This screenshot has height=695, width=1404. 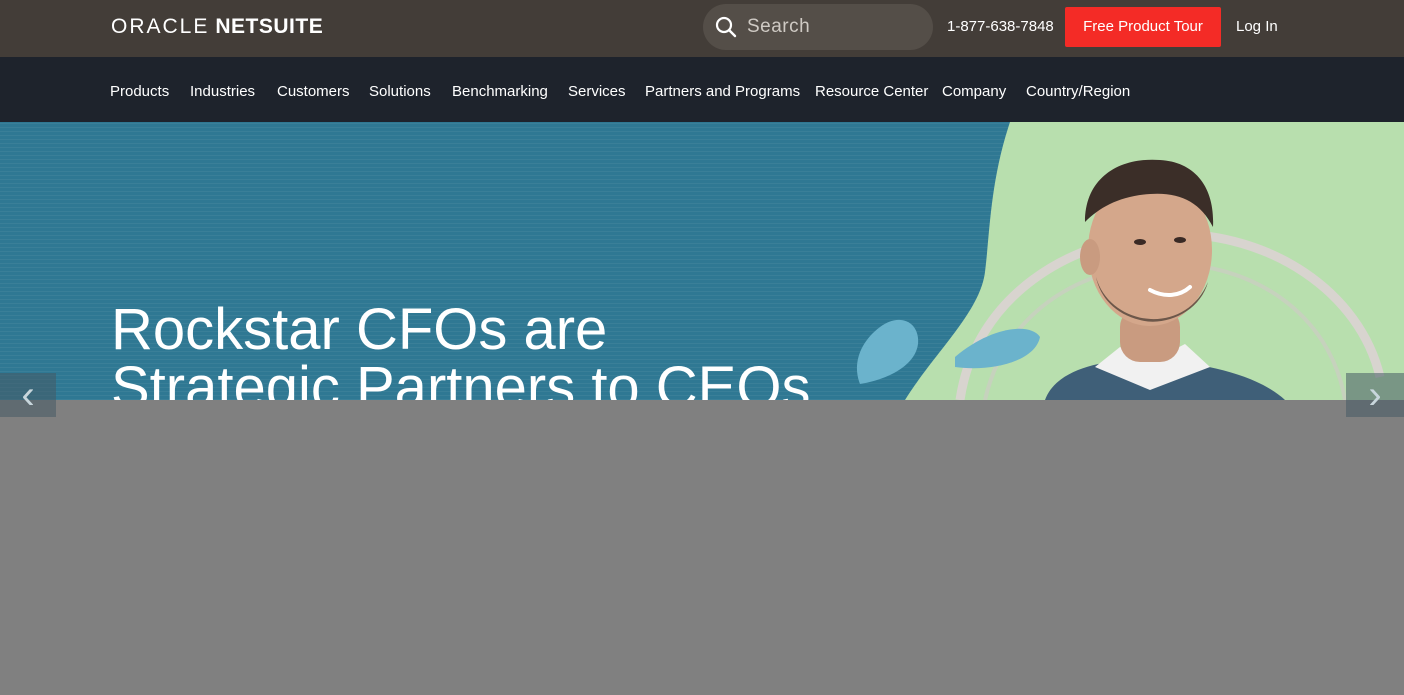 What do you see at coordinates (726, 27) in the screenshot?
I see `search-icon` at bounding box center [726, 27].